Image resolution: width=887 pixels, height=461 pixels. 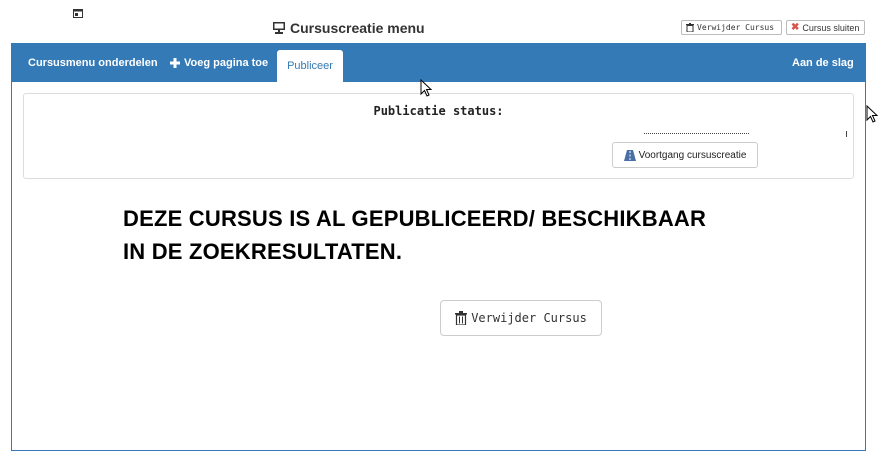 What do you see at coordinates (226, 63) in the screenshot?
I see `tab-add-page-label: Voeg pagina toe` at bounding box center [226, 63].